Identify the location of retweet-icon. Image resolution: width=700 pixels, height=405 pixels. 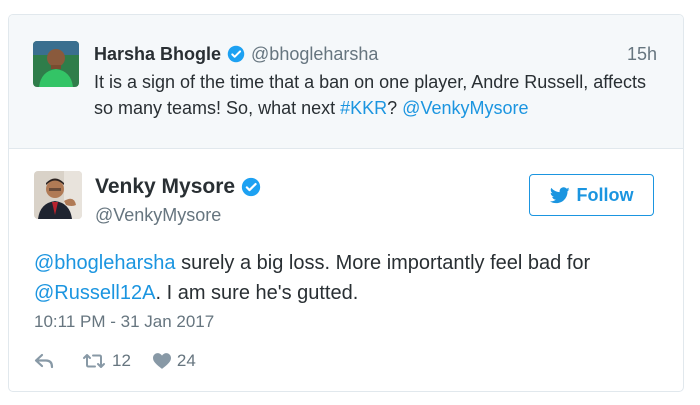
(94, 361).